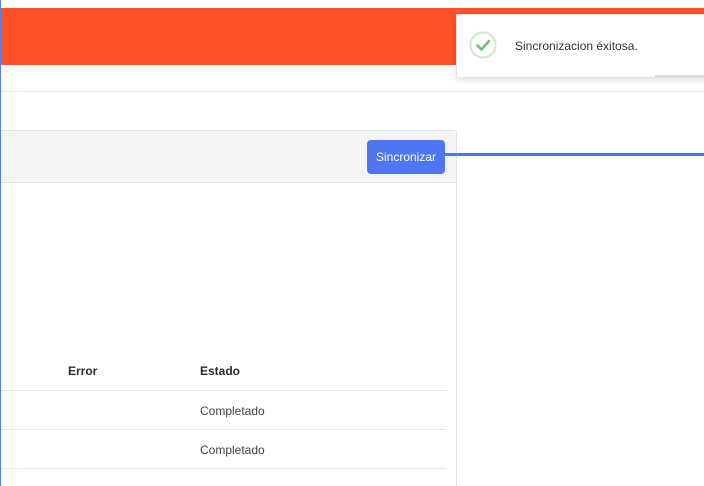 Image resolution: width=704 pixels, height=486 pixels. What do you see at coordinates (483, 45) in the screenshot?
I see `check-circle-icon` at bounding box center [483, 45].